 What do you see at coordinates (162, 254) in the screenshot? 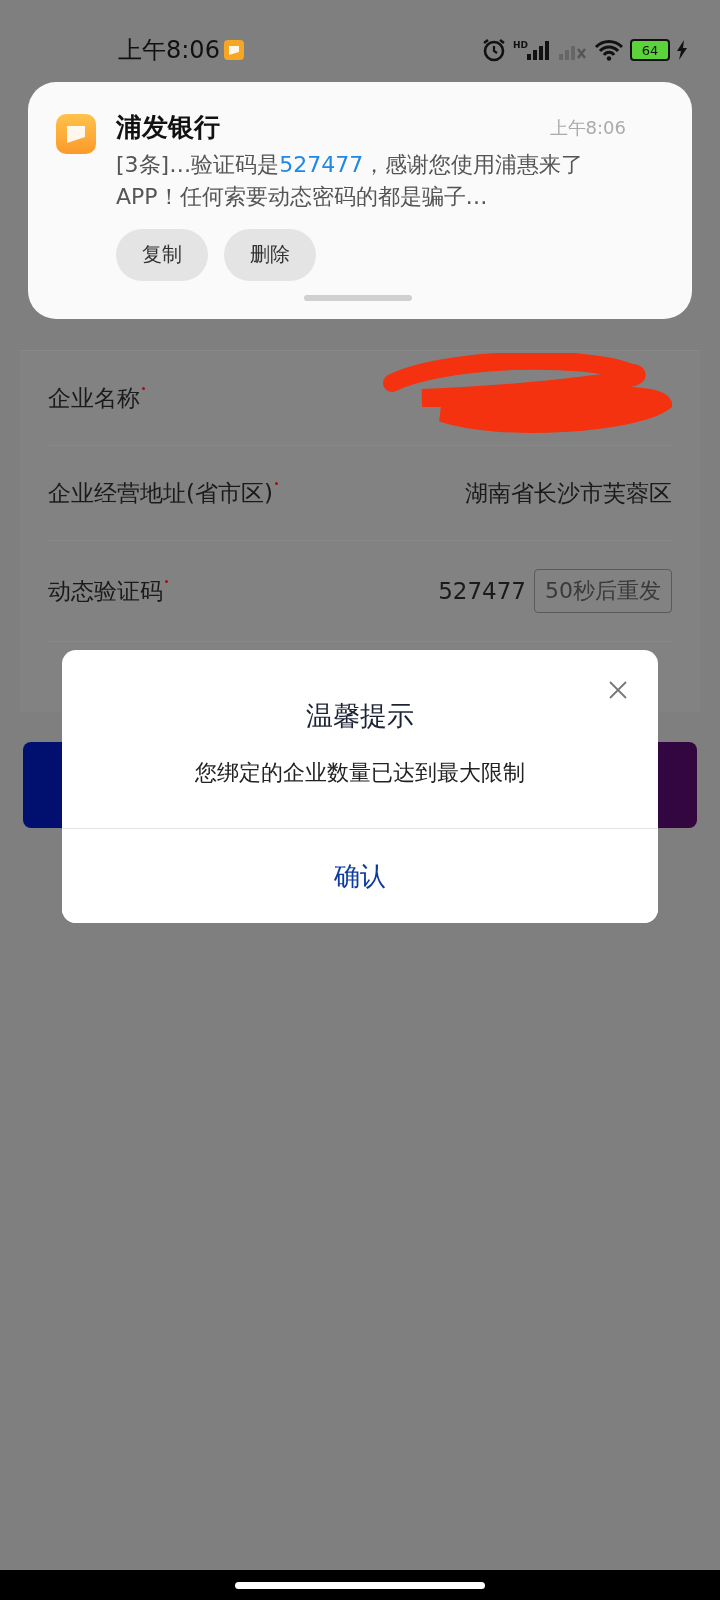
I see `action-button: 复制` at bounding box center [162, 254].